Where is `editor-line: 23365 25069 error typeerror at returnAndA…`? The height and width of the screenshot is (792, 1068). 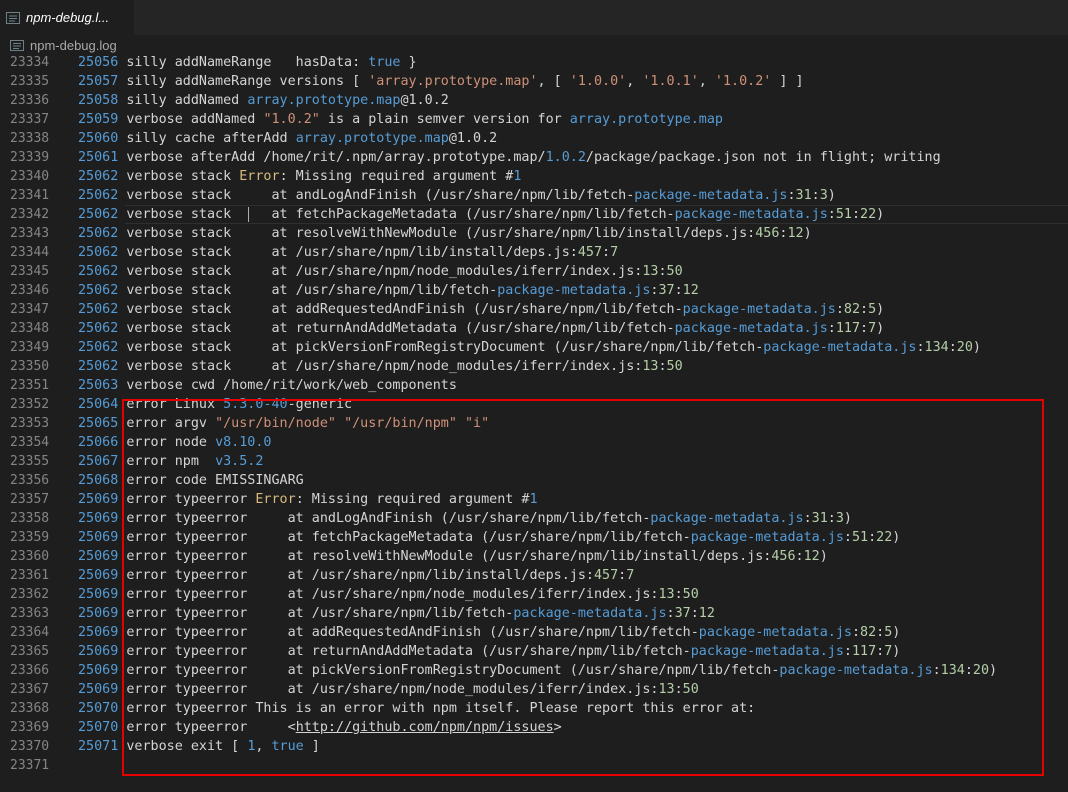 editor-line: 23365 25069 error typeerror at returnAndA… is located at coordinates (534, 651).